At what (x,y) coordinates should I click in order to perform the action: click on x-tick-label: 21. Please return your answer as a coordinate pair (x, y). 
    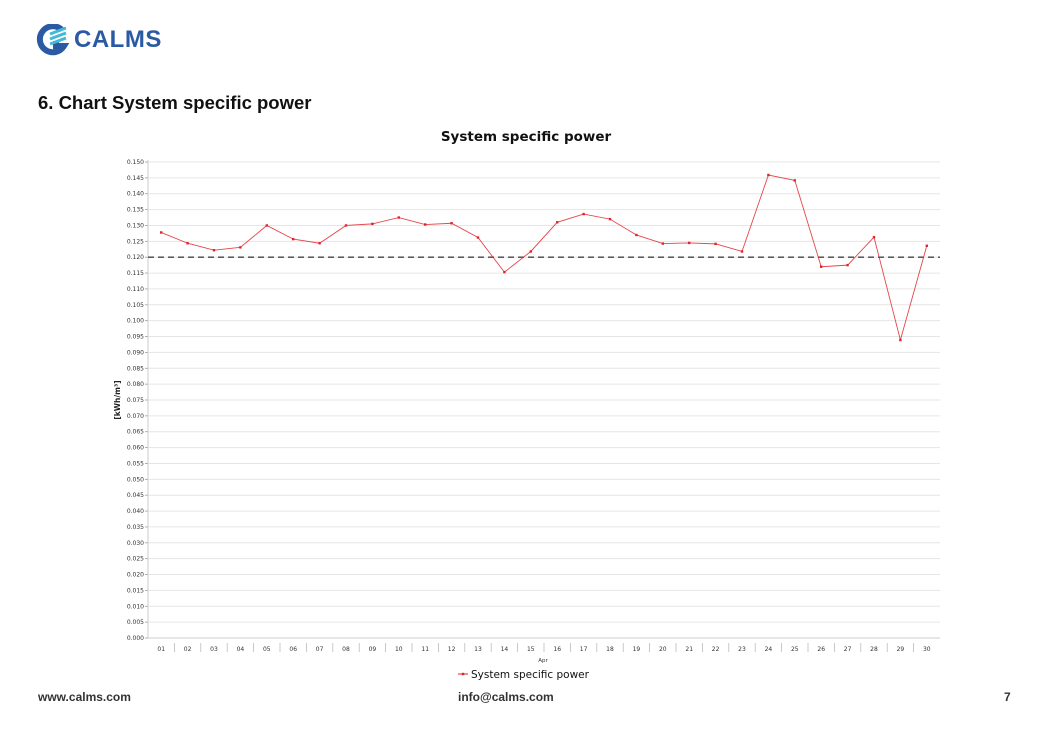
    Looking at the image, I should click on (689, 649).